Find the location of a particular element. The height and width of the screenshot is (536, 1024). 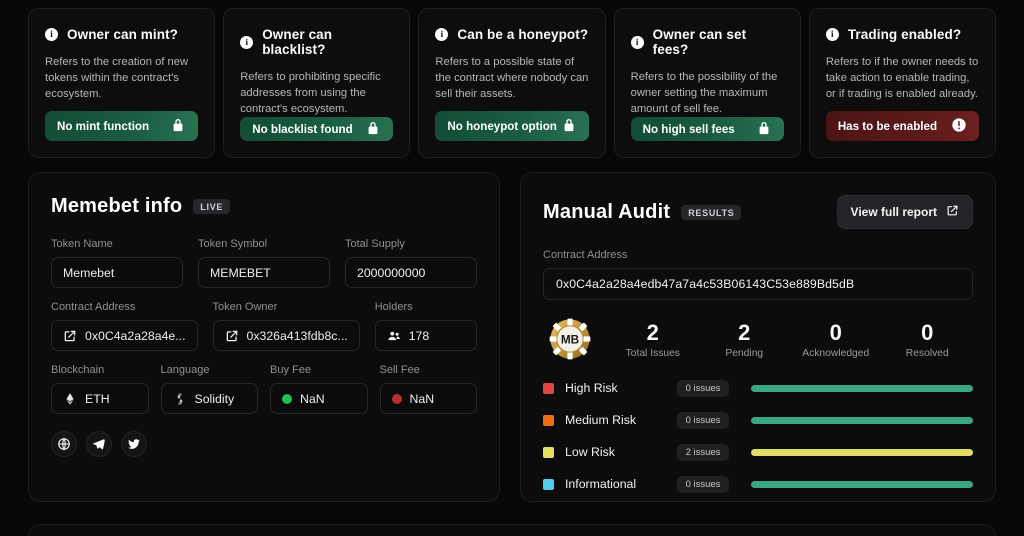

status-badge-label: No mint function is located at coordinates (103, 126).